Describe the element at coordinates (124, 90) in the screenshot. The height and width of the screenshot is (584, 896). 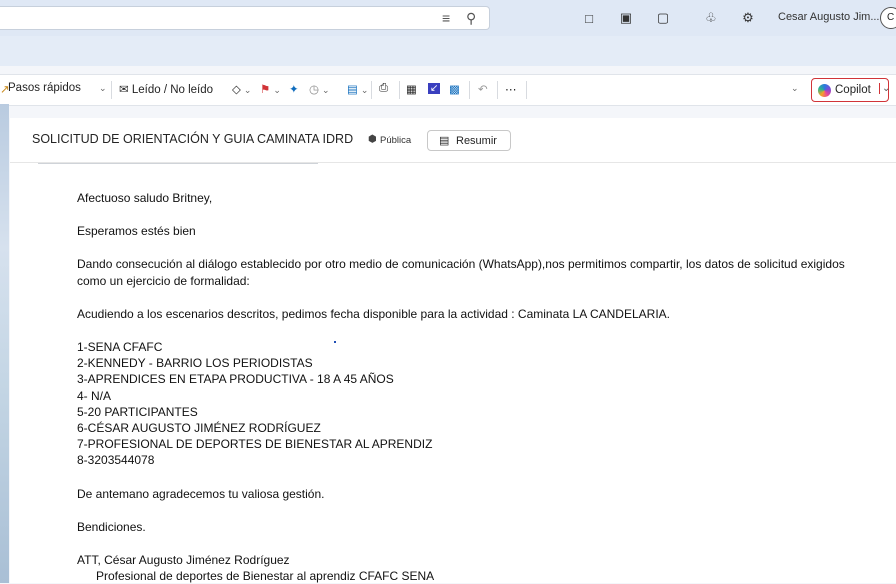
I see `envelope-icon: ✉` at that location.